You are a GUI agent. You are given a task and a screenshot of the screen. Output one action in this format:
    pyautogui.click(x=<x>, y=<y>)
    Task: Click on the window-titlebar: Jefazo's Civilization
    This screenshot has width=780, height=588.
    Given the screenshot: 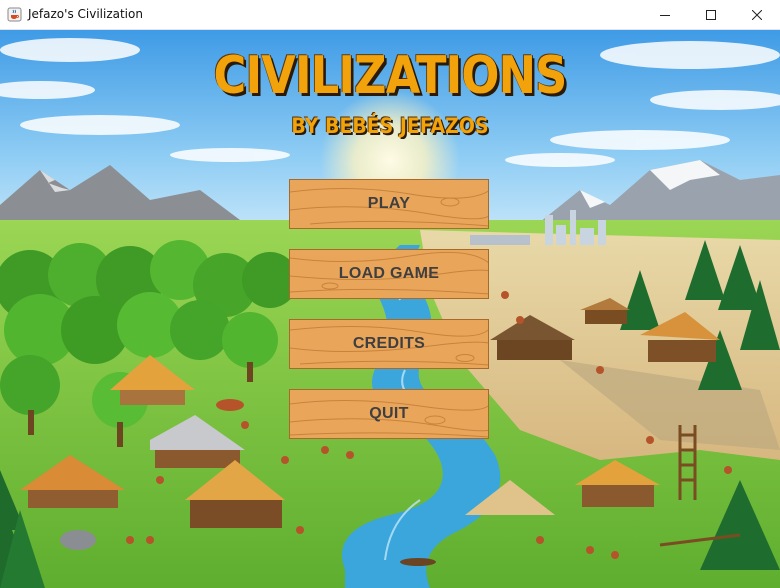 What is the action you would take?
    pyautogui.click(x=390, y=15)
    